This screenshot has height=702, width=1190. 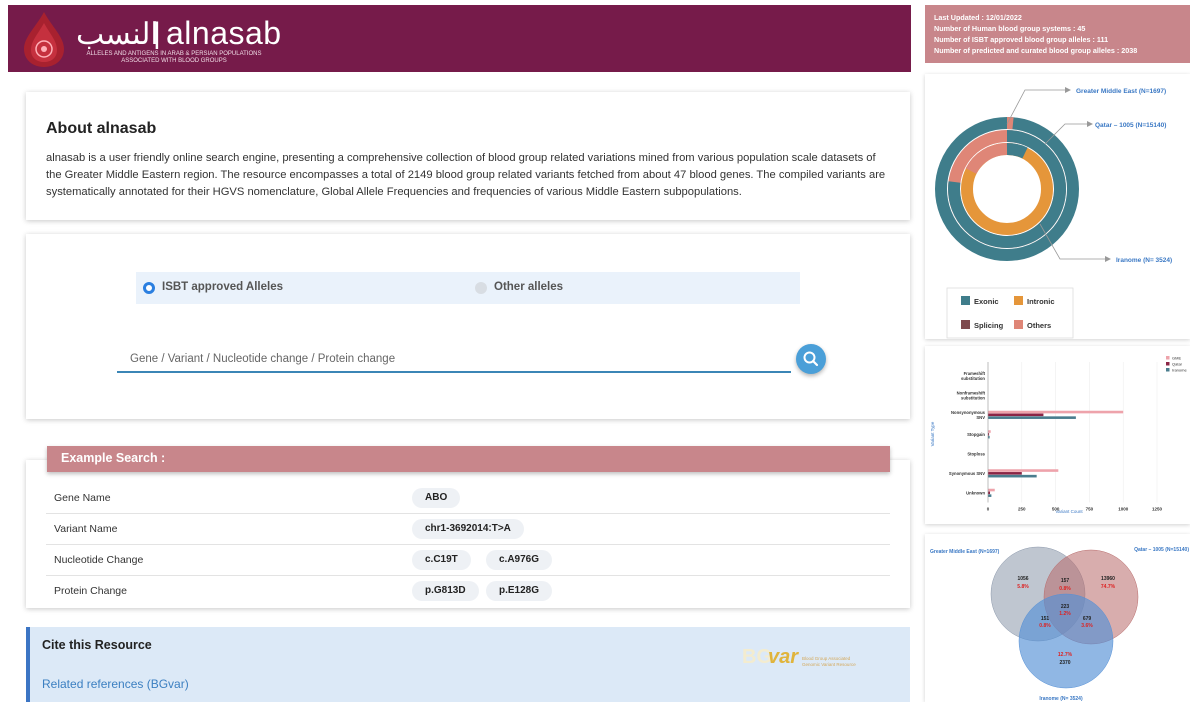 I want to click on bgvar-logo-tag2: Genomic Variant Resource, so click(x=829, y=664).